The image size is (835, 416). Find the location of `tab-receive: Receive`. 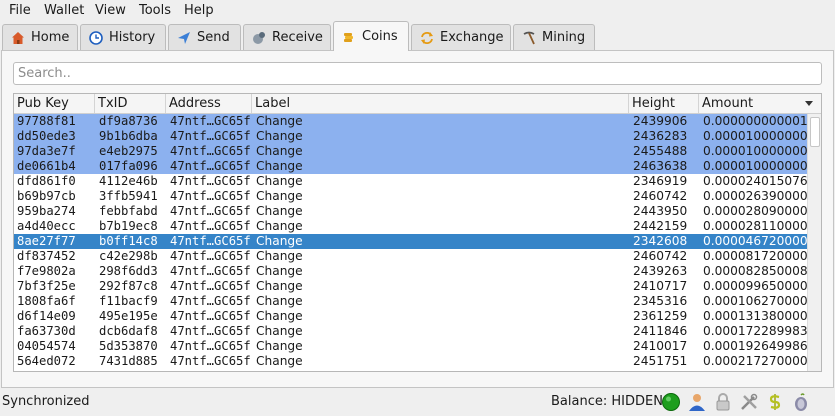

tab-receive: Receive is located at coordinates (287, 37).